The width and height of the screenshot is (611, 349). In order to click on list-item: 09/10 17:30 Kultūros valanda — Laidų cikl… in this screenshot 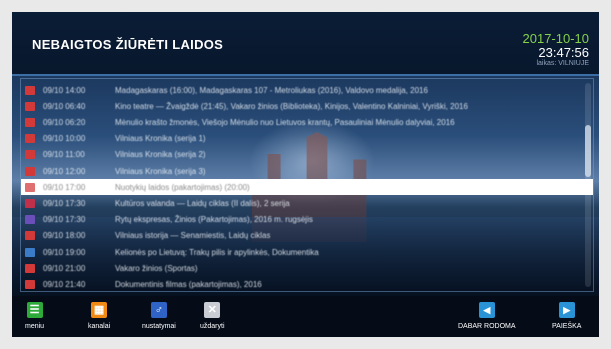, I will do `click(301, 203)`.